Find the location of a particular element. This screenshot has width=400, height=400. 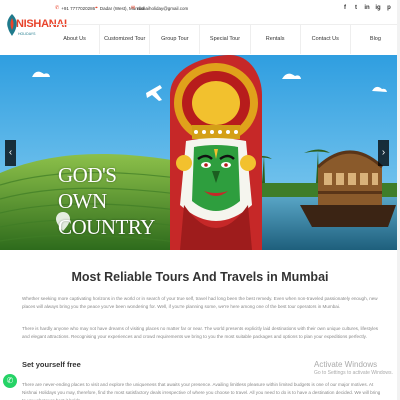

section-subheading: Set yourself free is located at coordinates (51, 364).